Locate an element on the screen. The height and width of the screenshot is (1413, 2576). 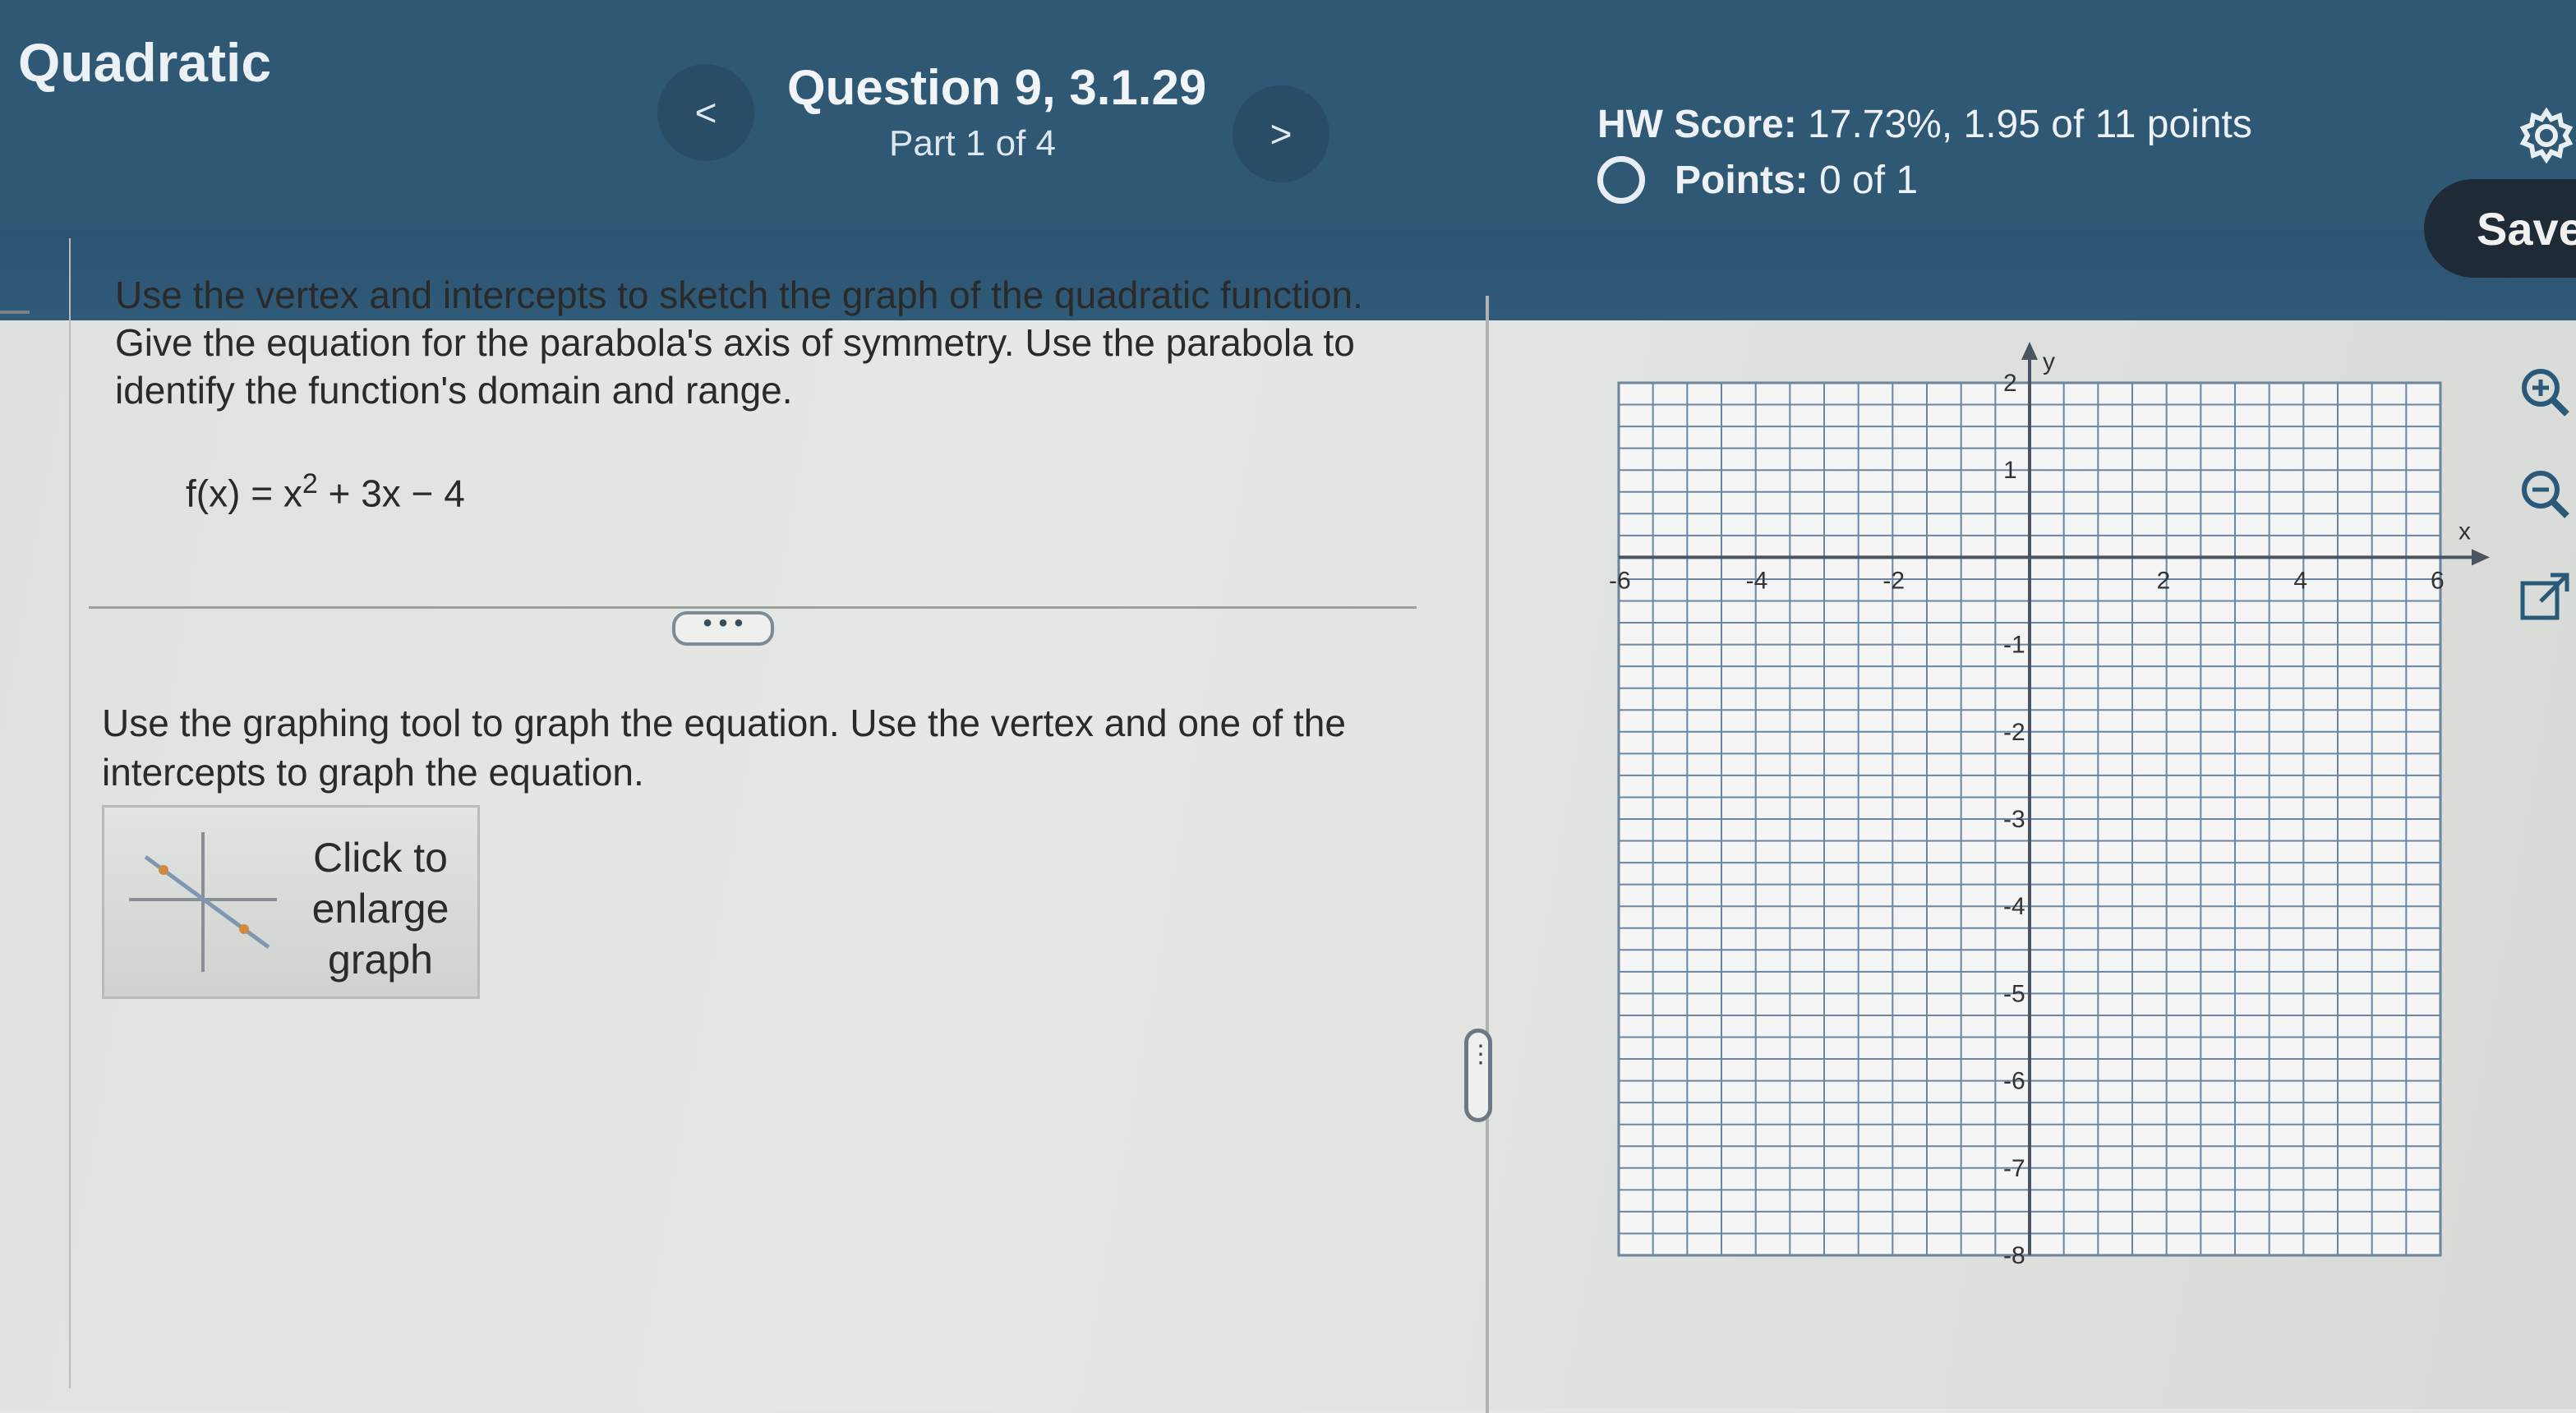
x-tick-label: 6 is located at coordinates (2438, 580).